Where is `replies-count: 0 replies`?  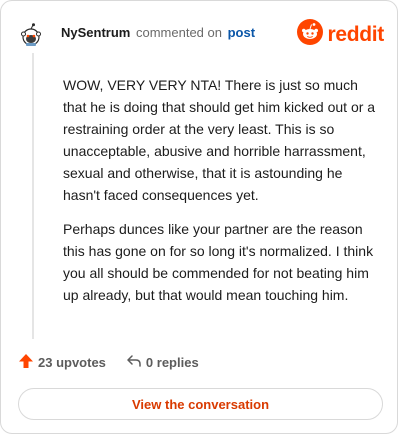 replies-count: 0 replies is located at coordinates (172, 362).